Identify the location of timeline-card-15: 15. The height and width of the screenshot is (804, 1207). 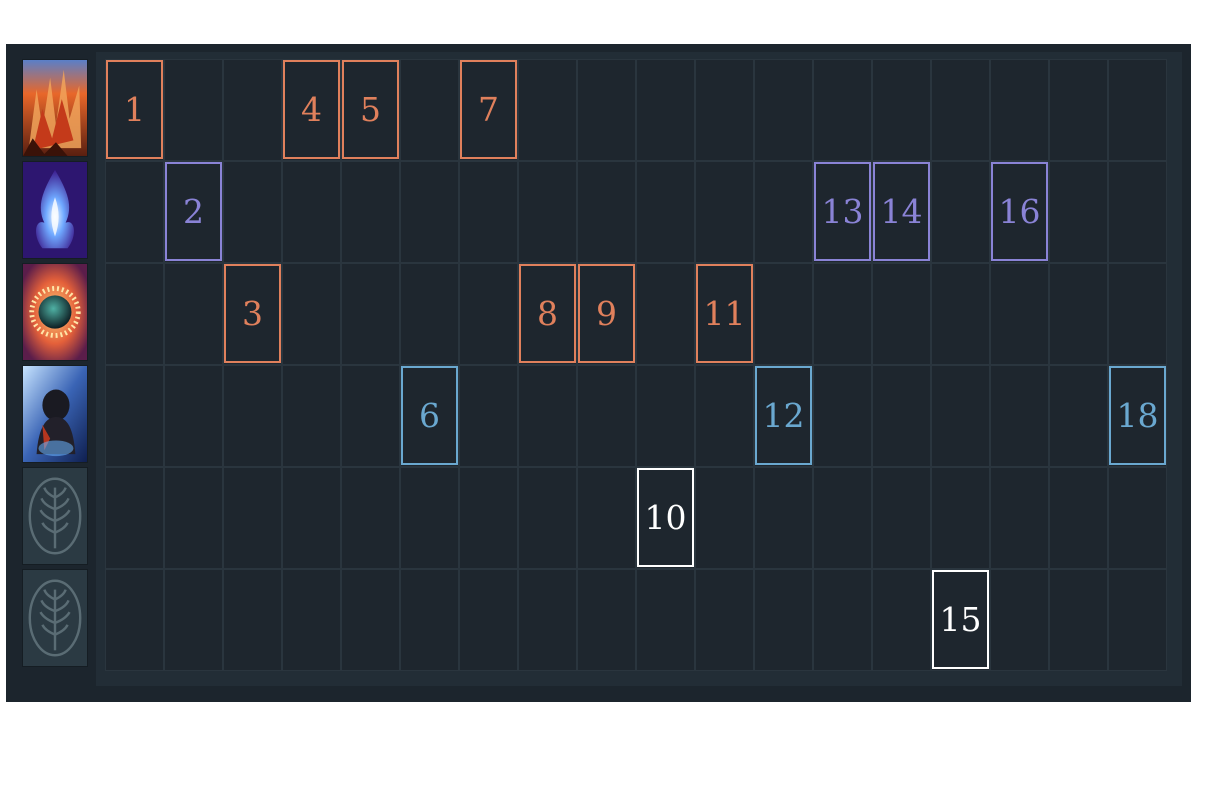
(960, 619).